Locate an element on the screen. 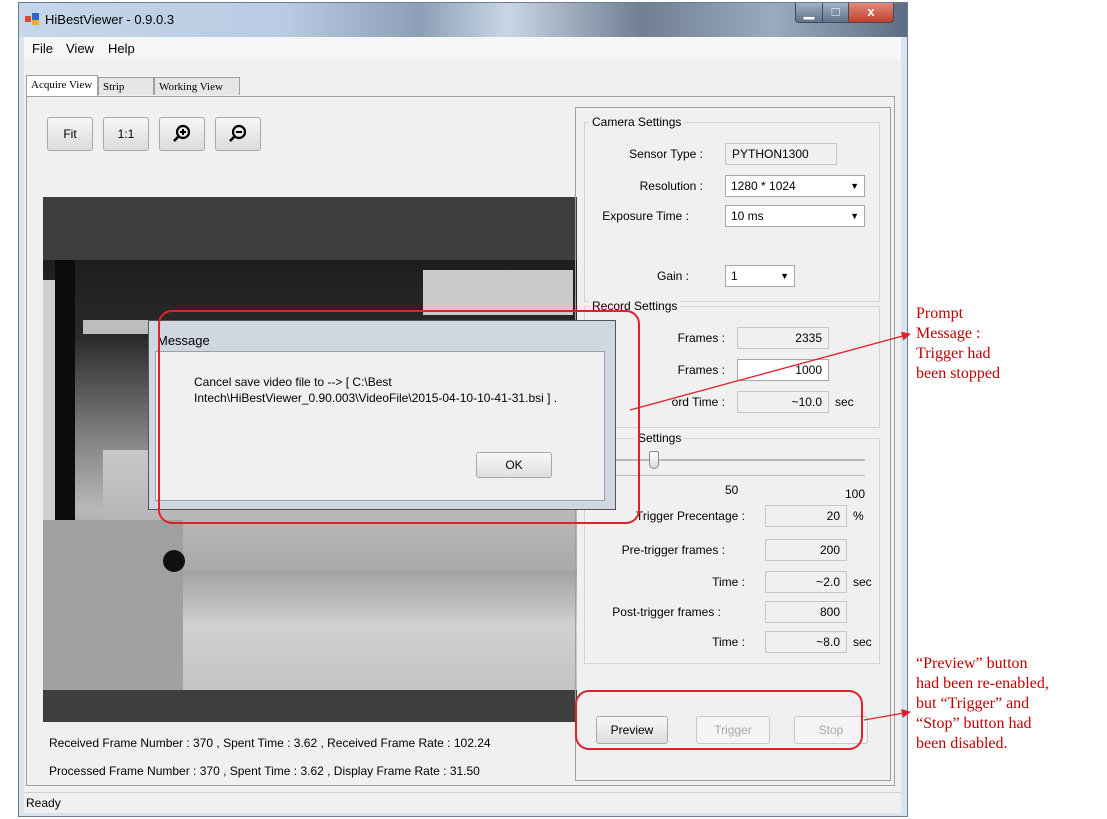  annotation-line: Prompt is located at coordinates (940, 313).